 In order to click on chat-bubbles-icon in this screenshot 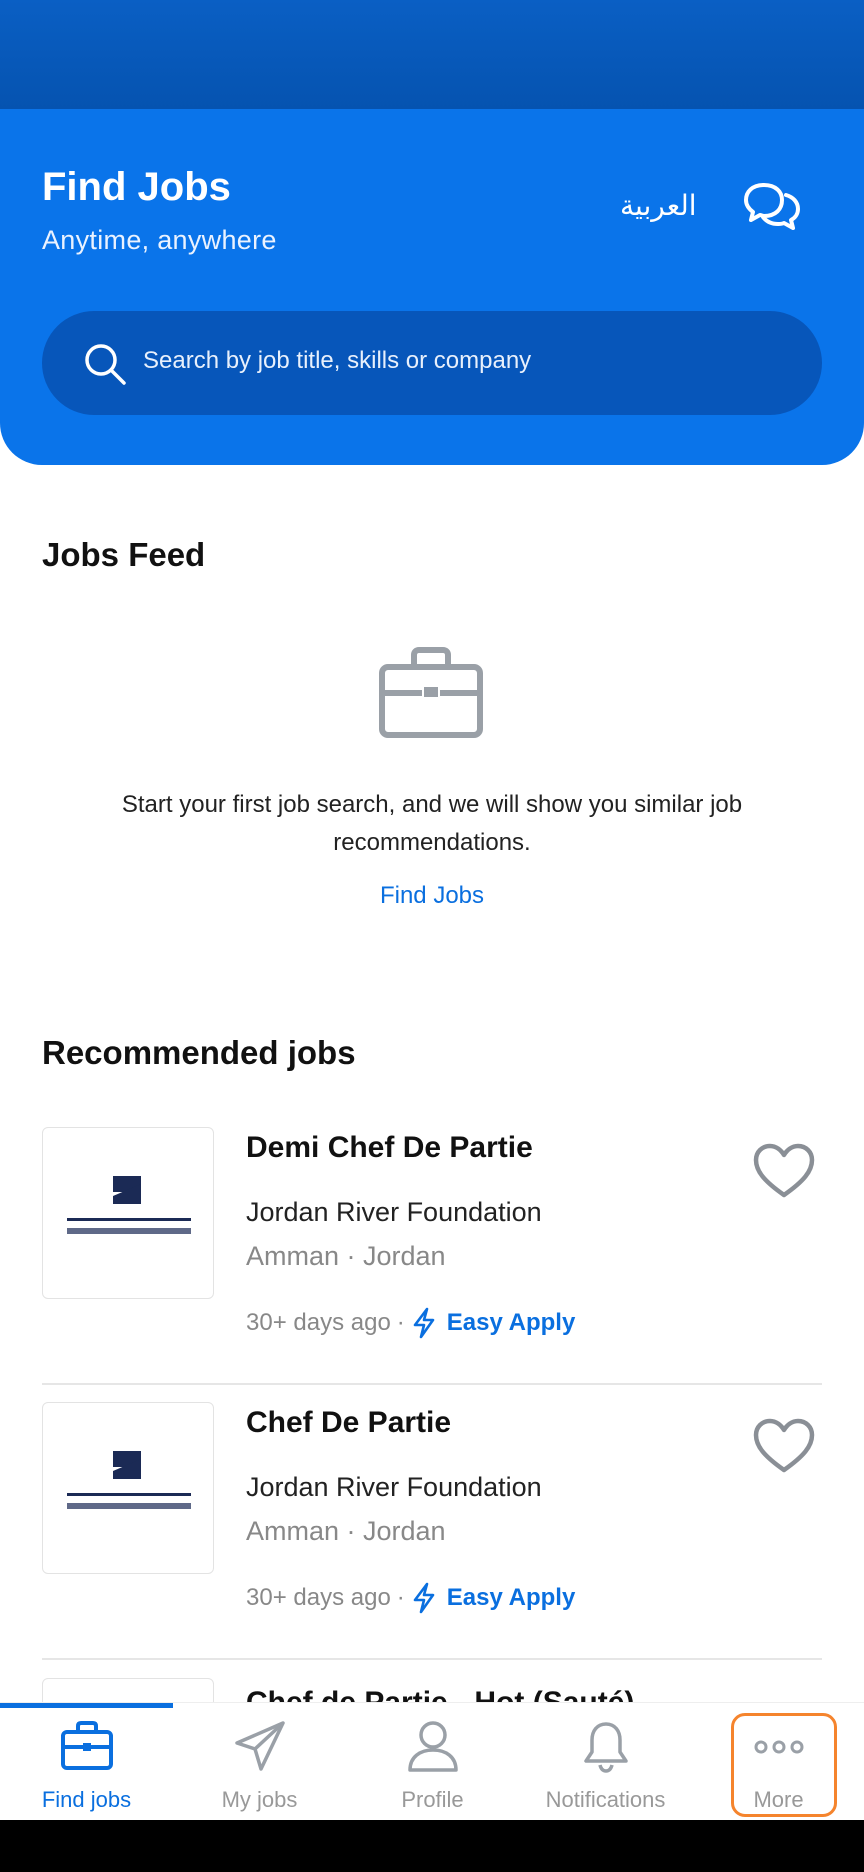, I will do `click(772, 206)`.